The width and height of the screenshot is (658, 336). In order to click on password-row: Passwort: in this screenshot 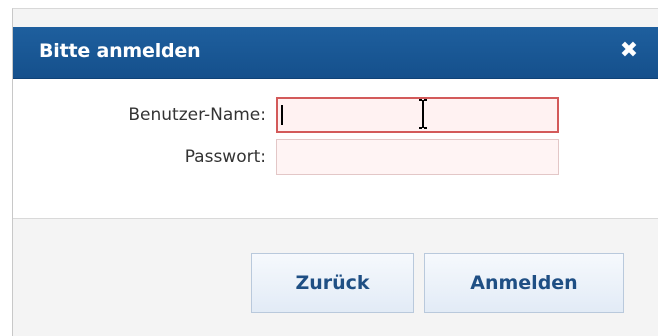, I will do `click(335, 157)`.